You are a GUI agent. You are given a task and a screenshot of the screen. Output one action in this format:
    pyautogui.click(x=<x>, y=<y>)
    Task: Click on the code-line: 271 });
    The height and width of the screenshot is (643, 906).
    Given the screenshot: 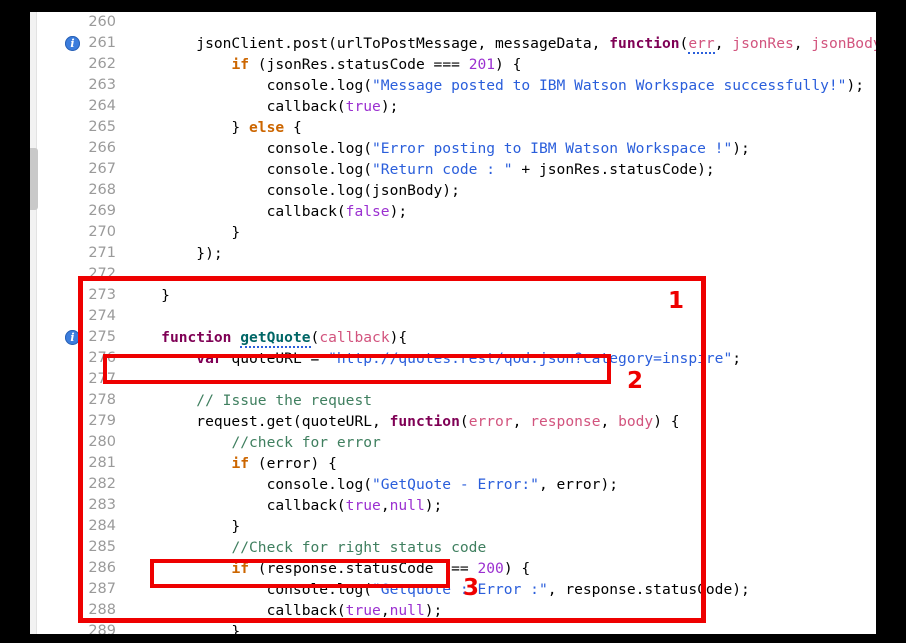 What is the action you would take?
    pyautogui.click(x=468, y=253)
    